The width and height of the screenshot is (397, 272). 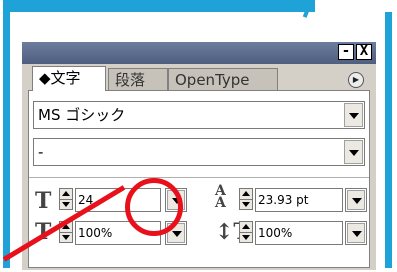 I want to click on font-size-stepper, so click(x=66, y=199).